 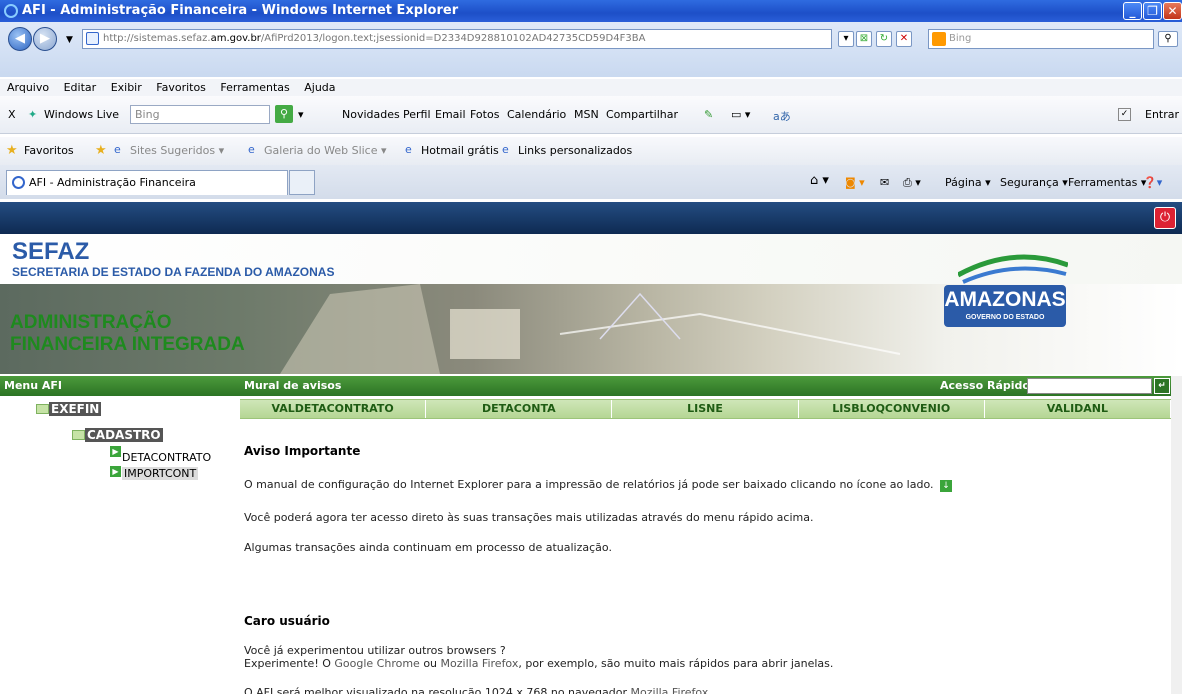 I want to click on menu-exibir: Exibir, so click(x=126, y=87).